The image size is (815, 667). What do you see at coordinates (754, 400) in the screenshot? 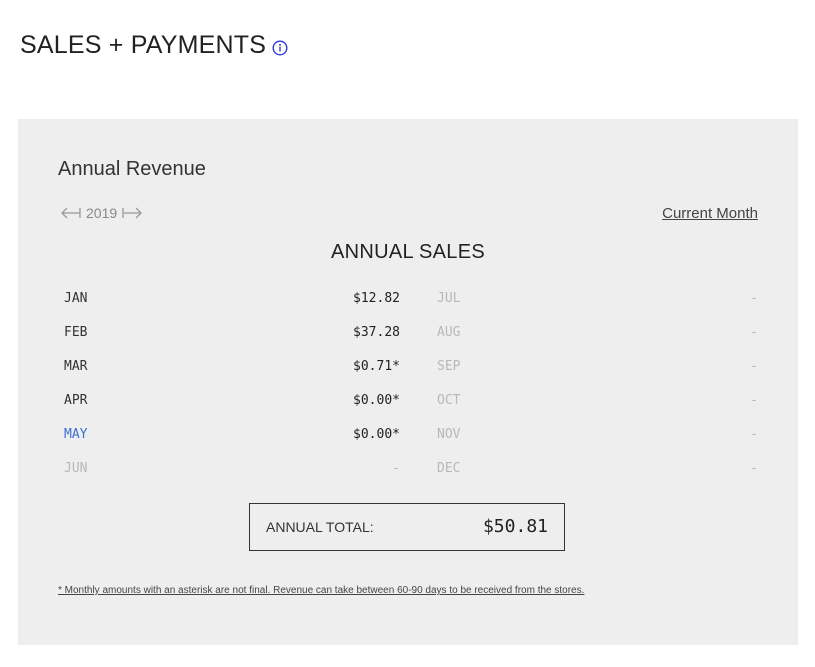
I see `month-value-oct: -` at bounding box center [754, 400].